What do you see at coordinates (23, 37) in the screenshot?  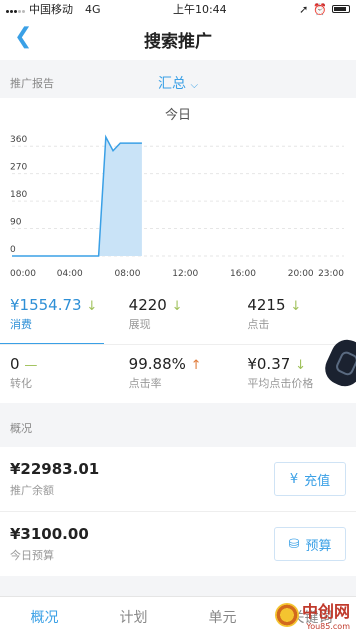 I see `chevron-left-icon: ❮` at bounding box center [23, 37].